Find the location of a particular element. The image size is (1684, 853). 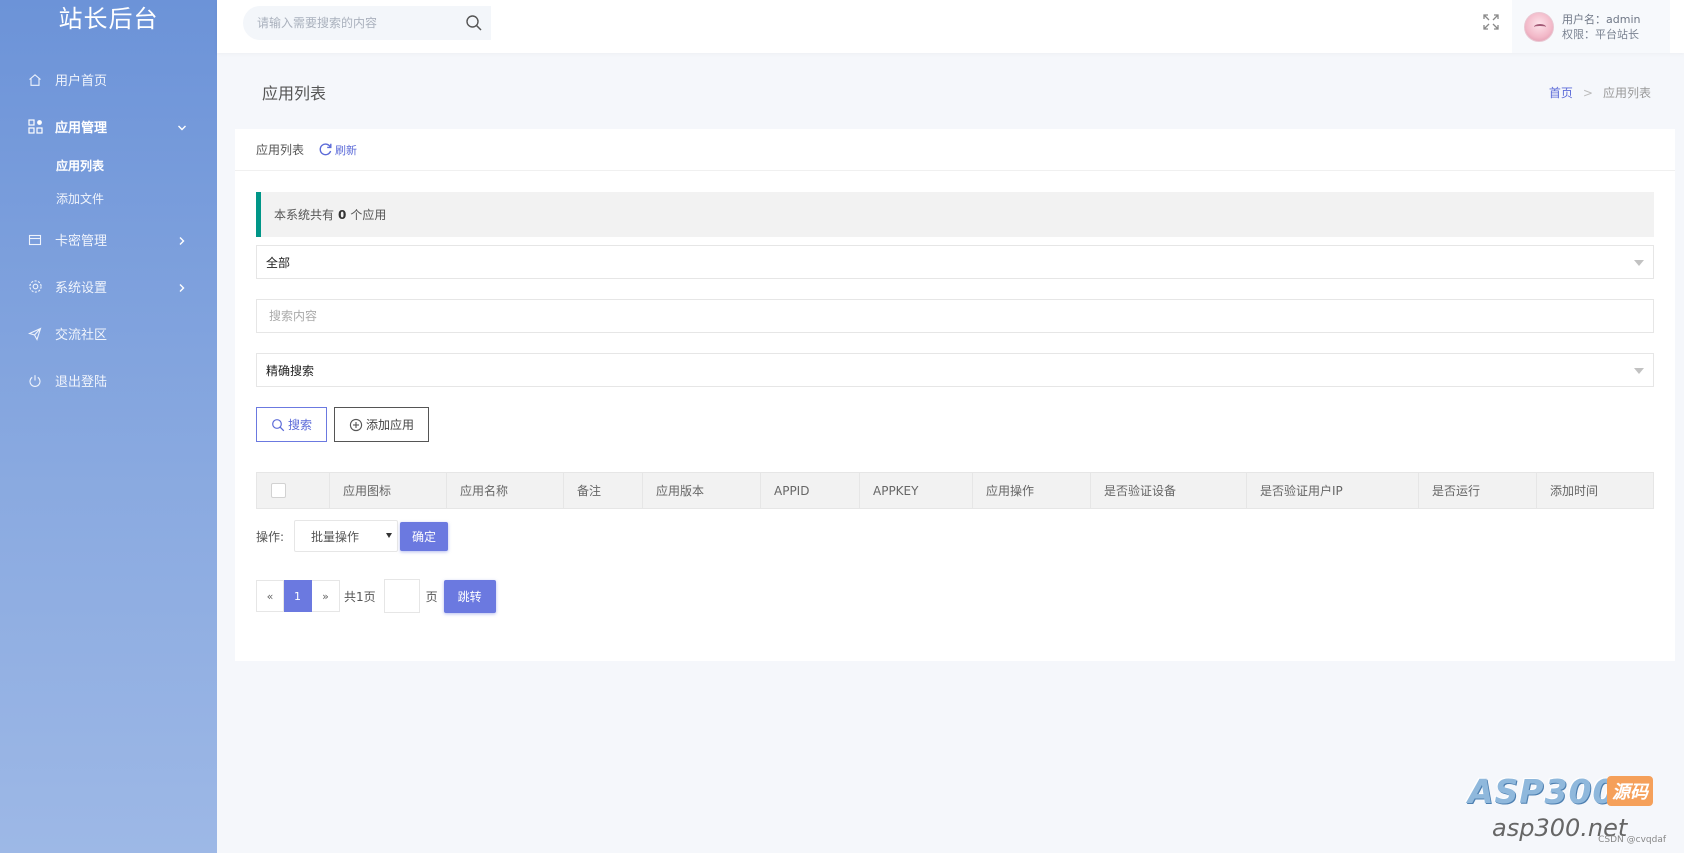

search-icon is located at coordinates (474, 23).